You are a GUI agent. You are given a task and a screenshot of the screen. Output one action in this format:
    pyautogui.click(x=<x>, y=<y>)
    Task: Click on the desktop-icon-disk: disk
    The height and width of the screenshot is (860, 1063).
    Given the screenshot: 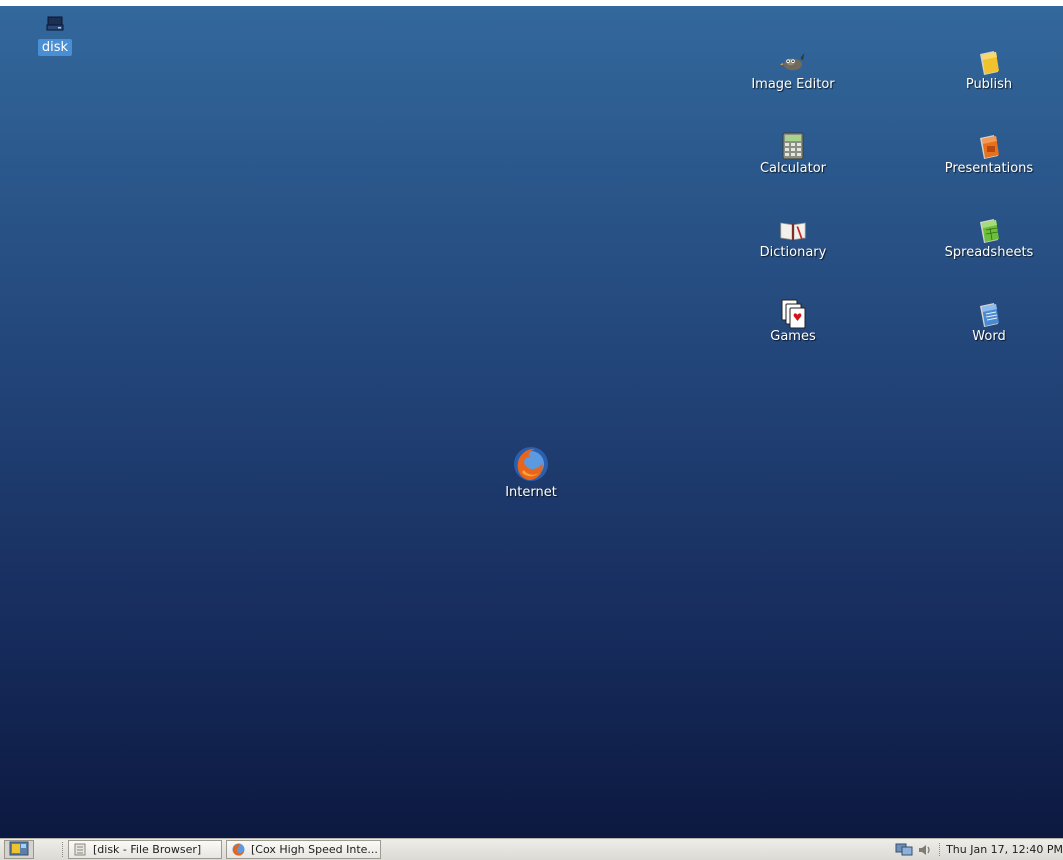 What is the action you would take?
    pyautogui.click(x=55, y=33)
    